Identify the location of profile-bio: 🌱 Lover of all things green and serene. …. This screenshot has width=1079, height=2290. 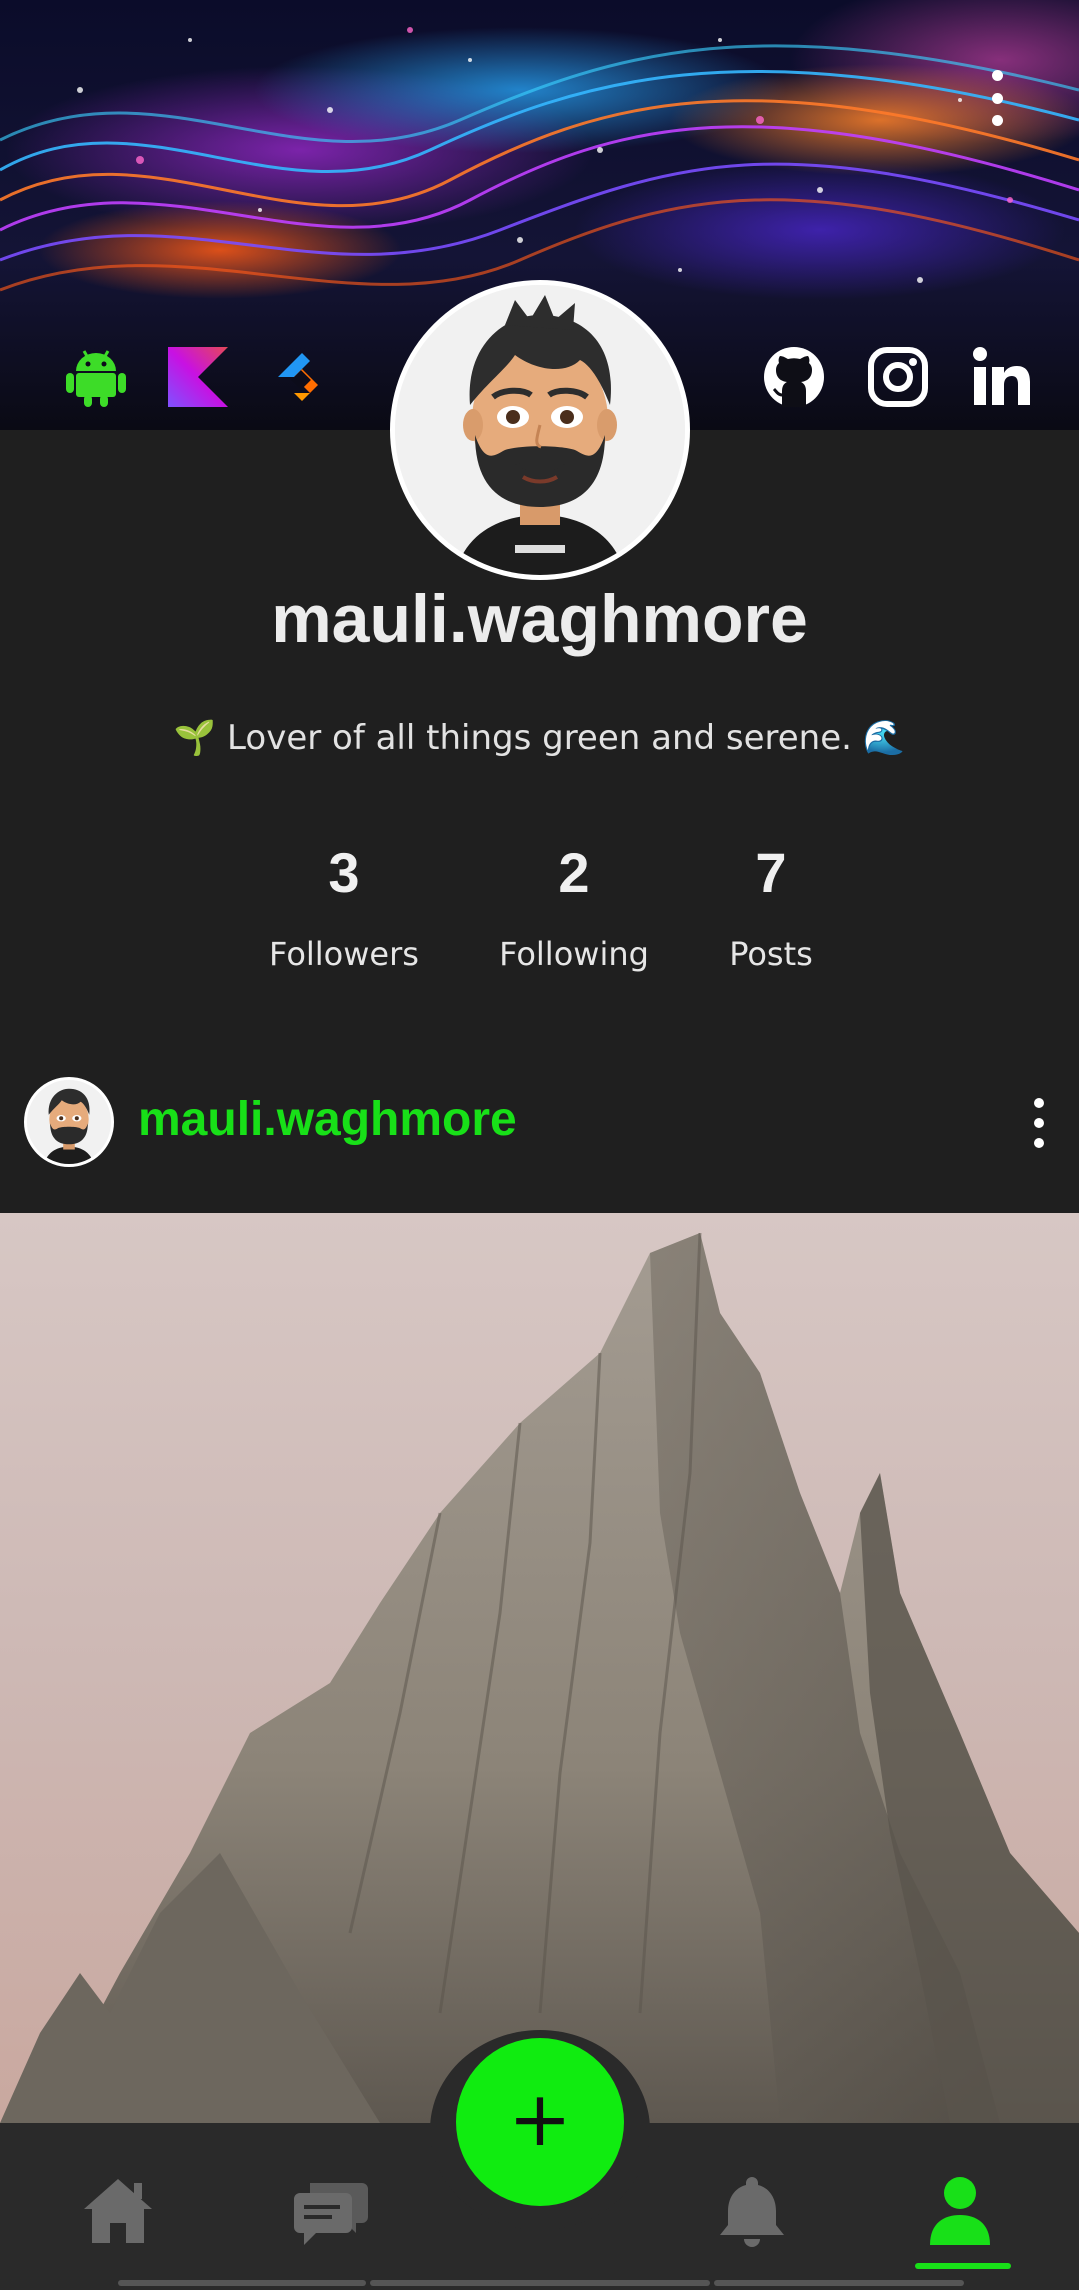
(539, 738).